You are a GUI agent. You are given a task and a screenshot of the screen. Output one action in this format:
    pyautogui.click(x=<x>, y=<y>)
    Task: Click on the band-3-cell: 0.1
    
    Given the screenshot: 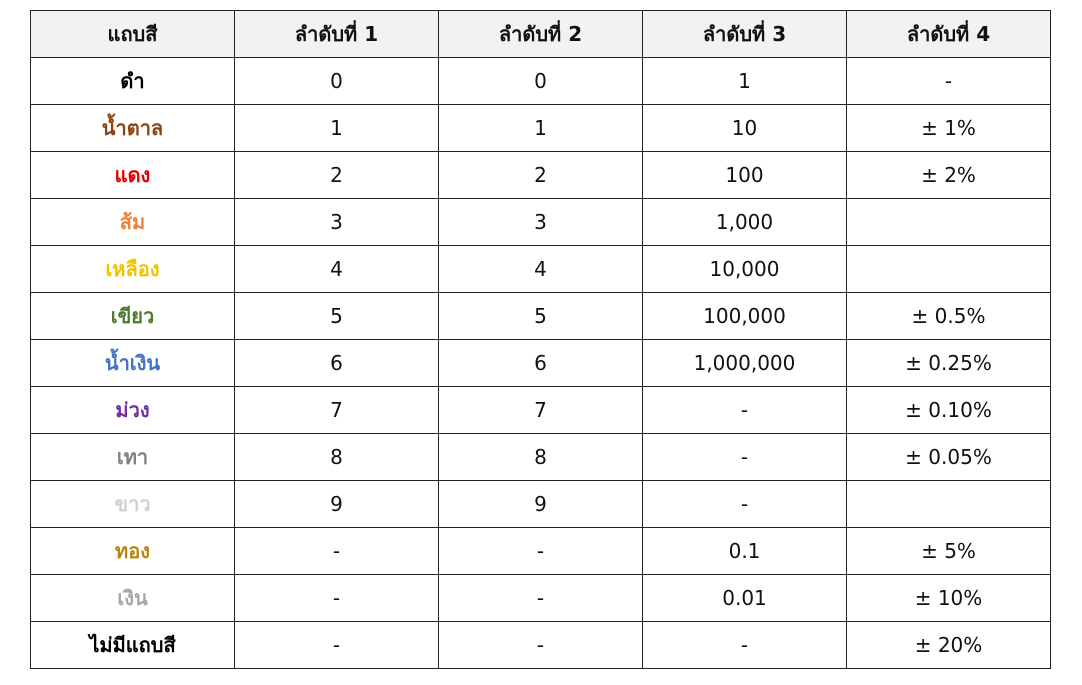 What is the action you would take?
    pyautogui.click(x=744, y=551)
    